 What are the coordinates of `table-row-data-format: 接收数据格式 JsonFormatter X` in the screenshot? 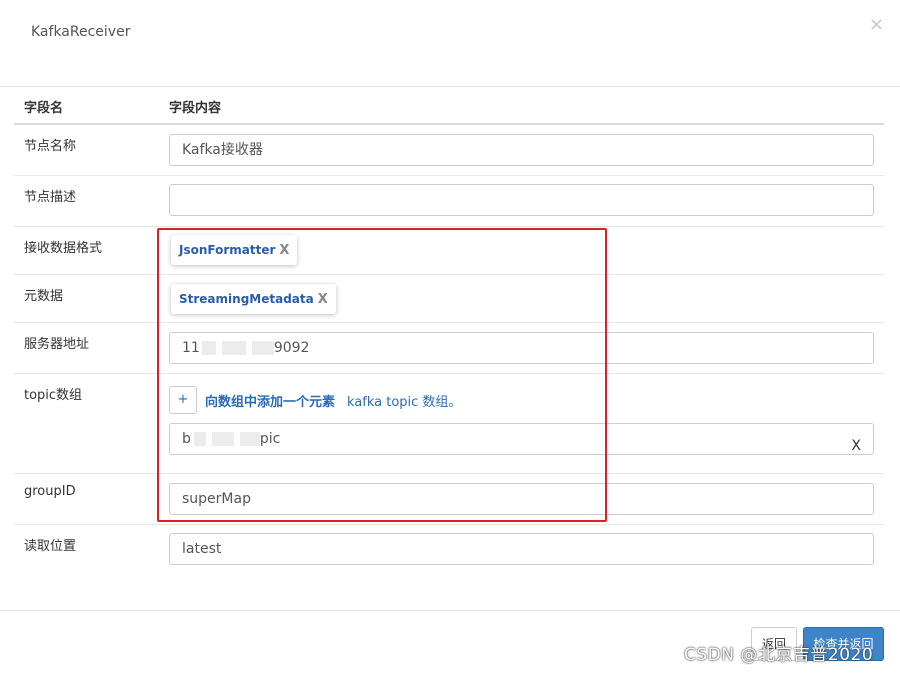 It's located at (449, 251).